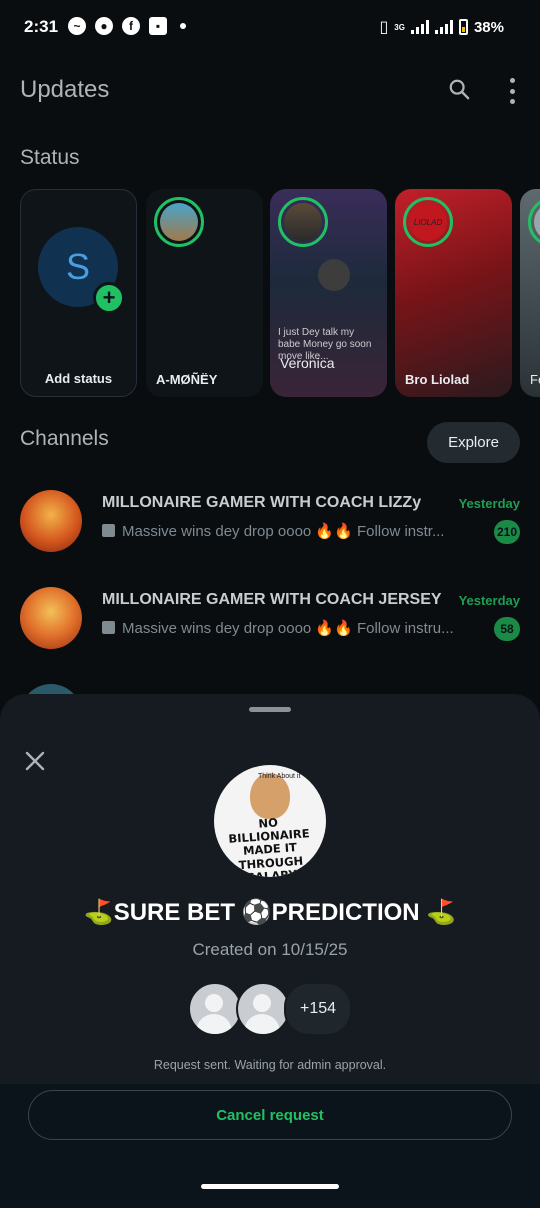 Image resolution: width=540 pixels, height=1208 pixels. Describe the element at coordinates (270, 91) in the screenshot. I see `app-header: Updates` at that location.